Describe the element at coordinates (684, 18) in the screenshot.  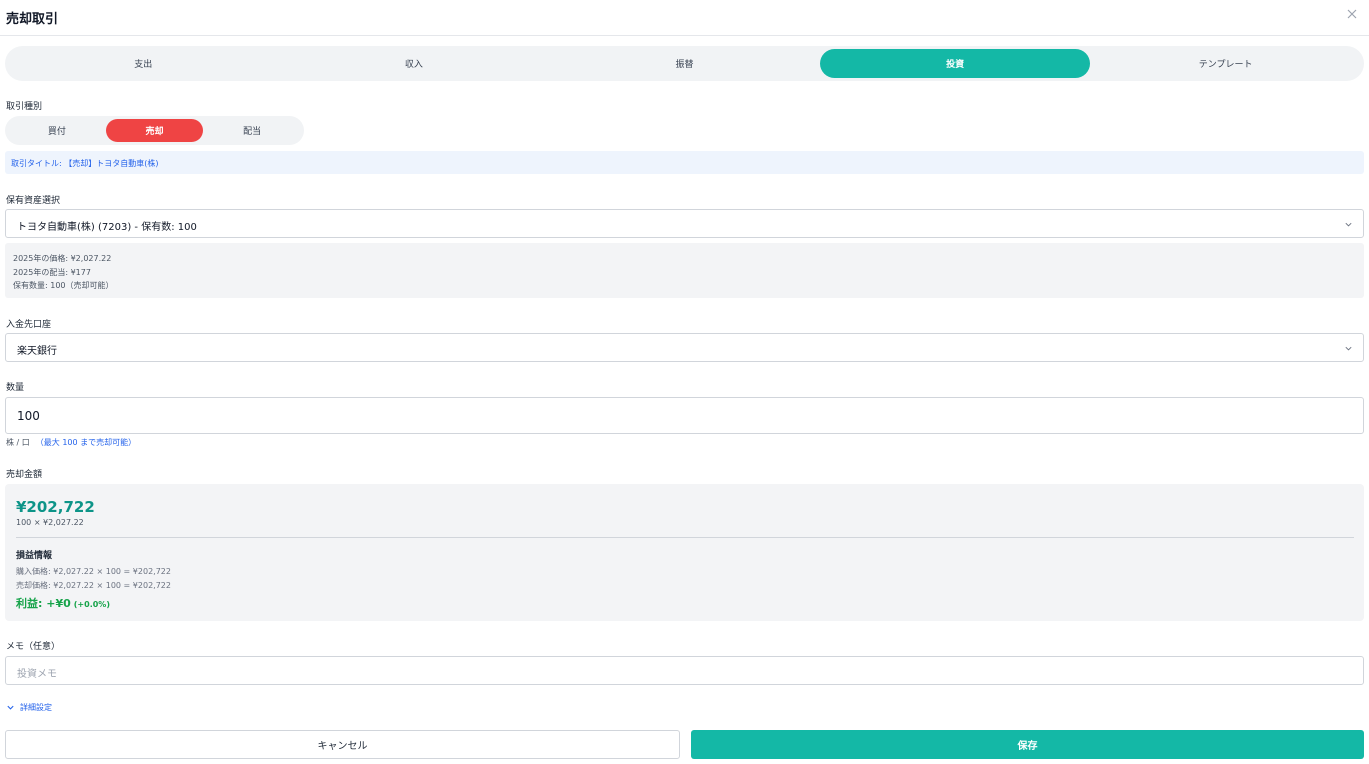
I see `dialog-header: 売却取引` at that location.